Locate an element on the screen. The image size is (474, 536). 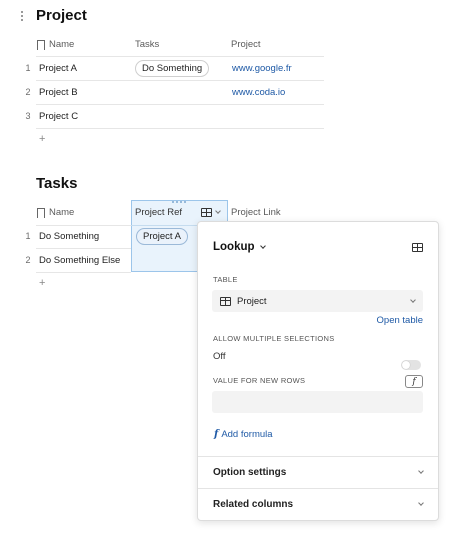
table-row-name: Do Something is located at coordinates (69, 236).